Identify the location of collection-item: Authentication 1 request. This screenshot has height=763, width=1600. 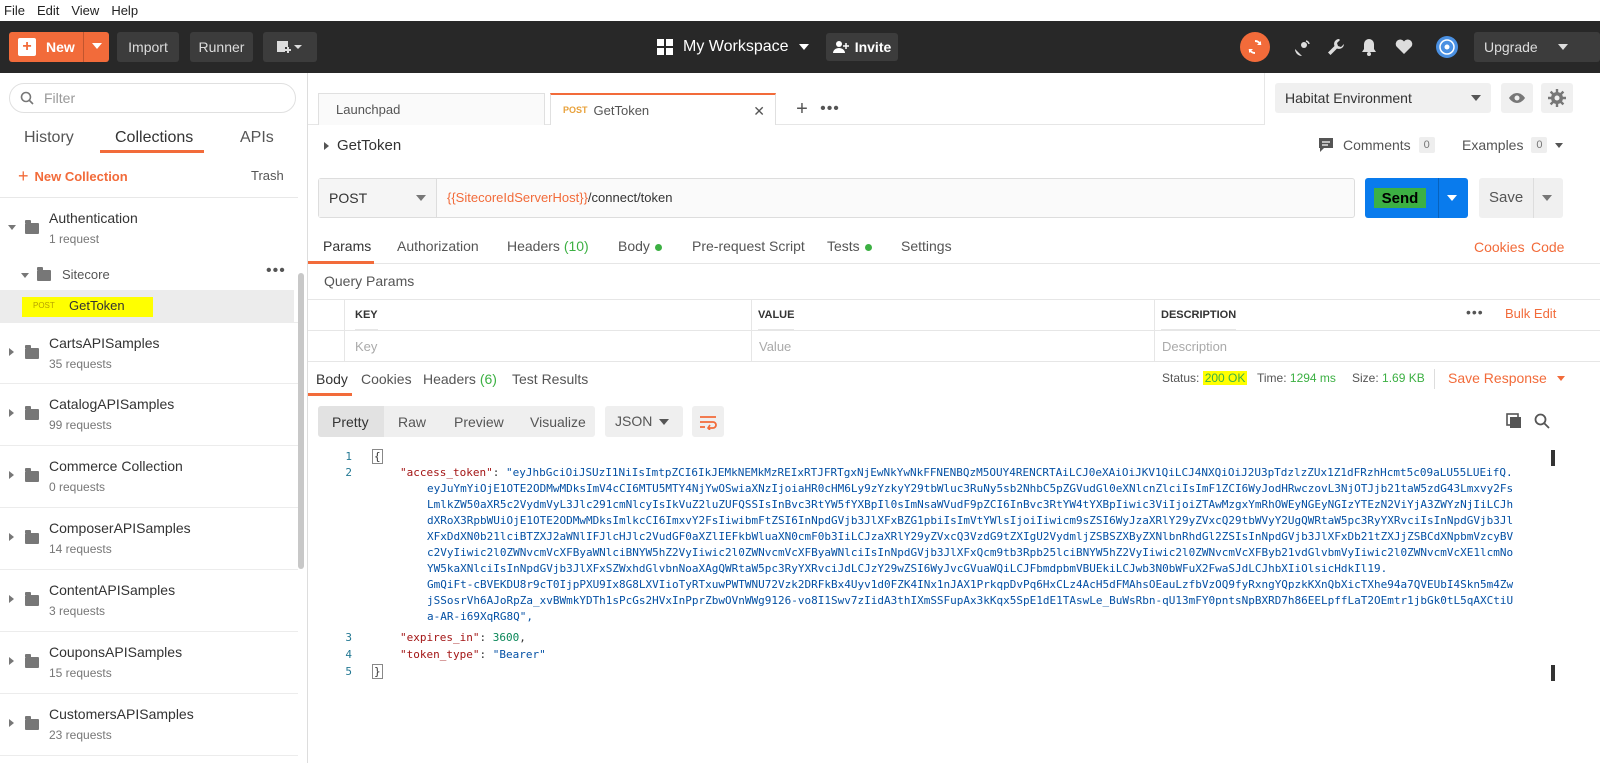
(149, 229).